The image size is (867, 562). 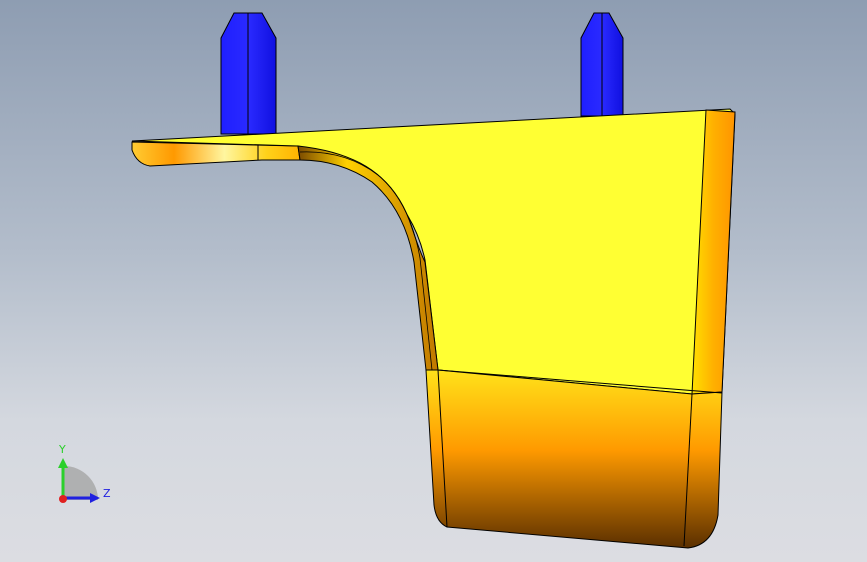 What do you see at coordinates (62, 449) in the screenshot?
I see `triad-y-label: Y` at bounding box center [62, 449].